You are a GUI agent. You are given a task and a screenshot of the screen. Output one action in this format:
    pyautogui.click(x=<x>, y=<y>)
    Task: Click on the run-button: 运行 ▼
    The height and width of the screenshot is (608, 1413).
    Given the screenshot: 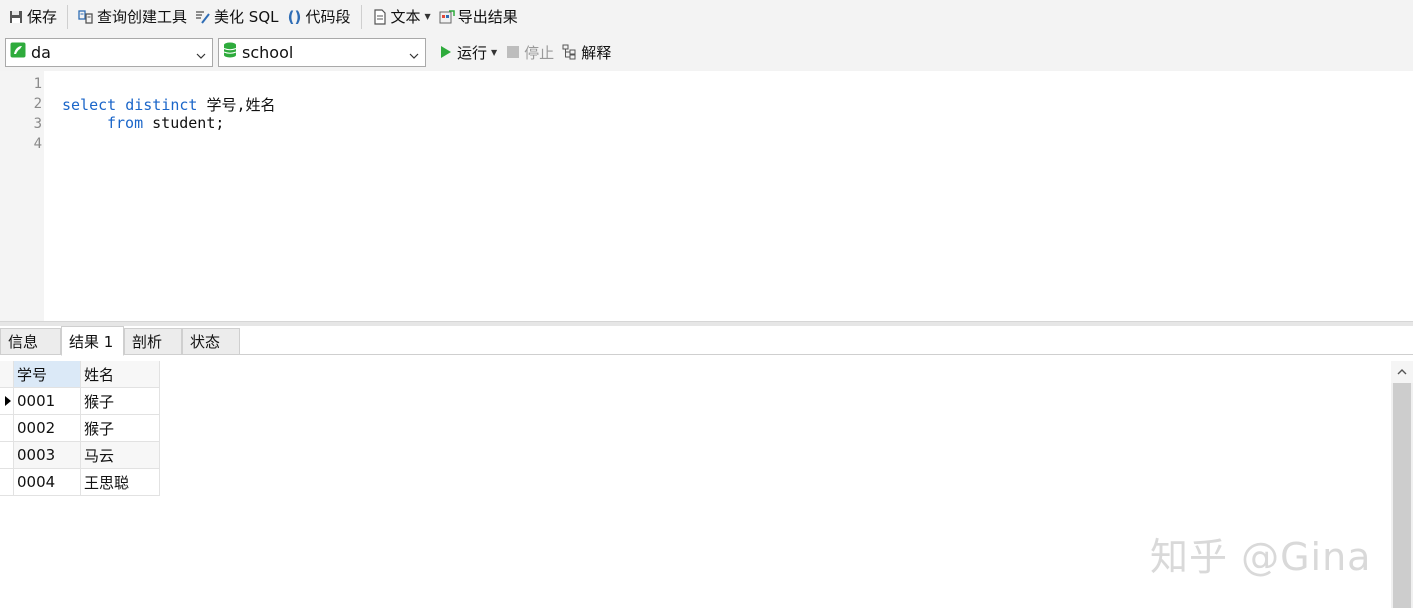 What is the action you would take?
    pyautogui.click(x=467, y=52)
    